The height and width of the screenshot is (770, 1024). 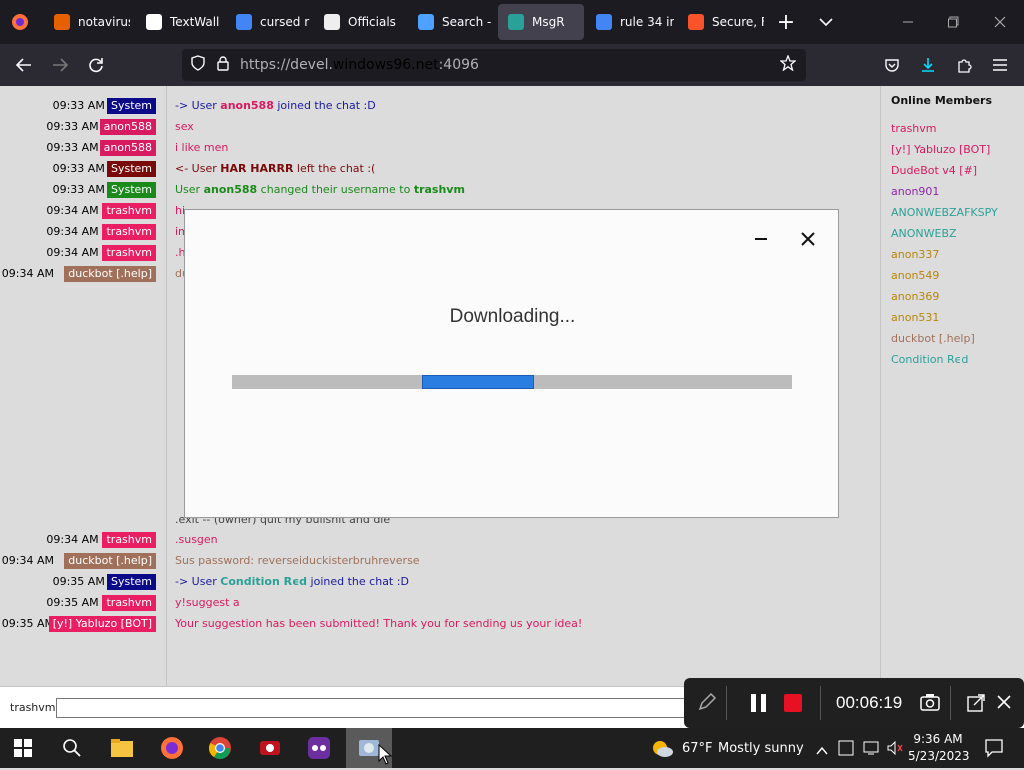 What do you see at coordinates (944, 212) in the screenshot?
I see `member-item: ANONWEBZAFKSPY` at bounding box center [944, 212].